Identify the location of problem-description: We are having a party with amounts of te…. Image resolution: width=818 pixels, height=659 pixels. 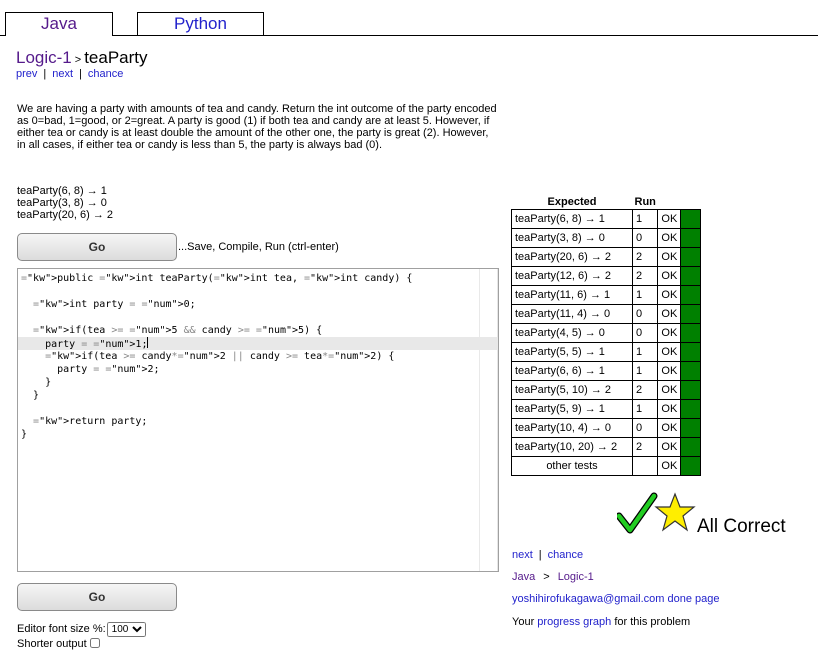
(257, 127).